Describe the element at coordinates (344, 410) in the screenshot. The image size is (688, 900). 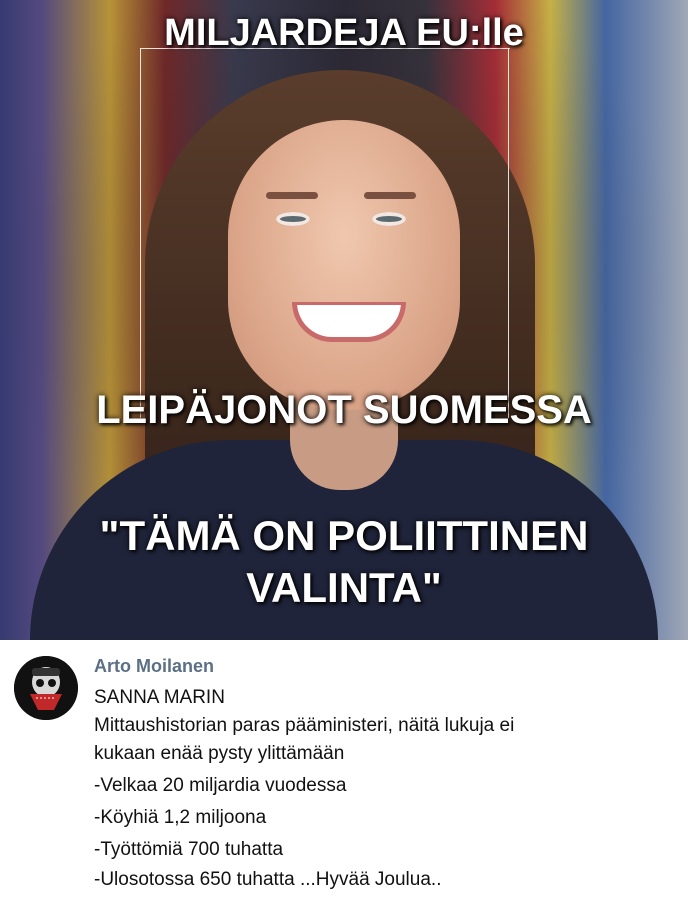
I see `caption-middle: LEIPÄJONOT SUOMESSA` at that location.